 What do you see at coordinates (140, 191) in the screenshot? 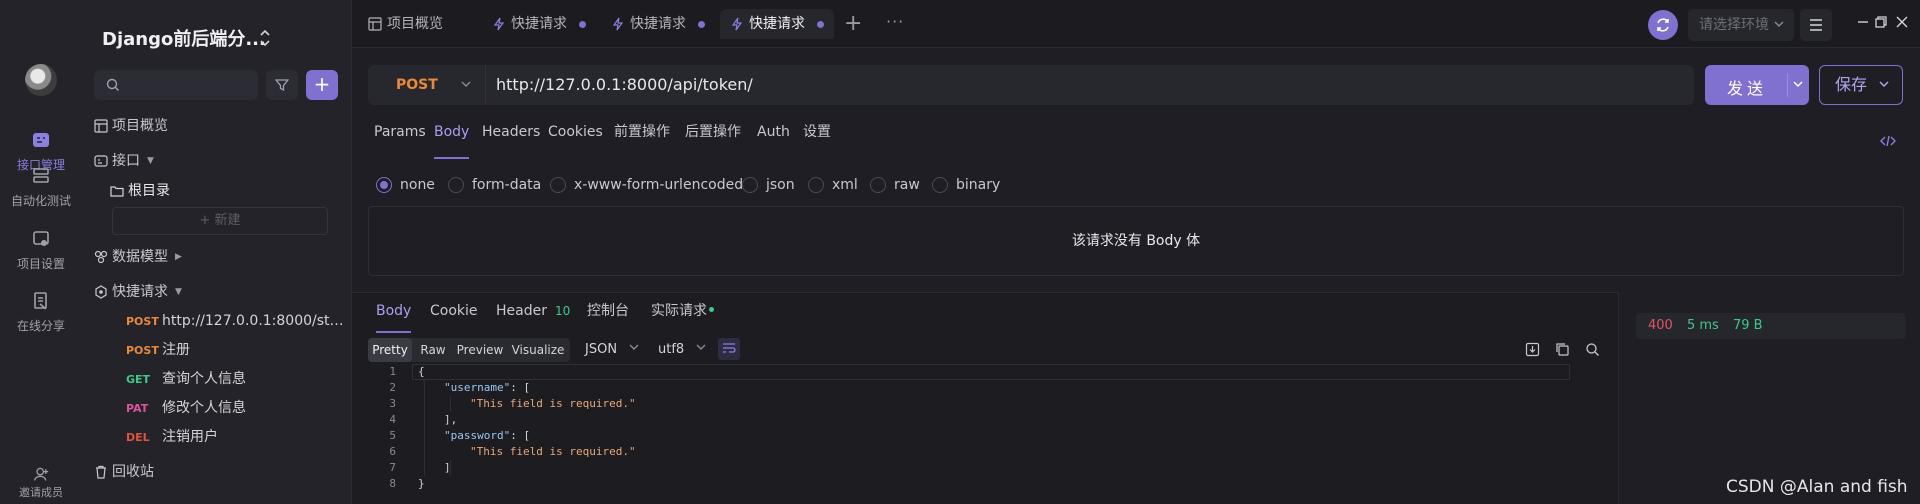
I see `tree-item-root-folder: 根目录` at bounding box center [140, 191].